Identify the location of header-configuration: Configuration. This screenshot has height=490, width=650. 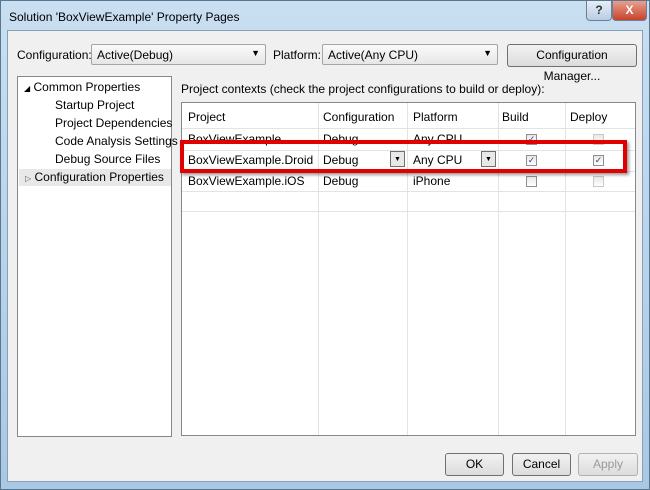
(358, 117).